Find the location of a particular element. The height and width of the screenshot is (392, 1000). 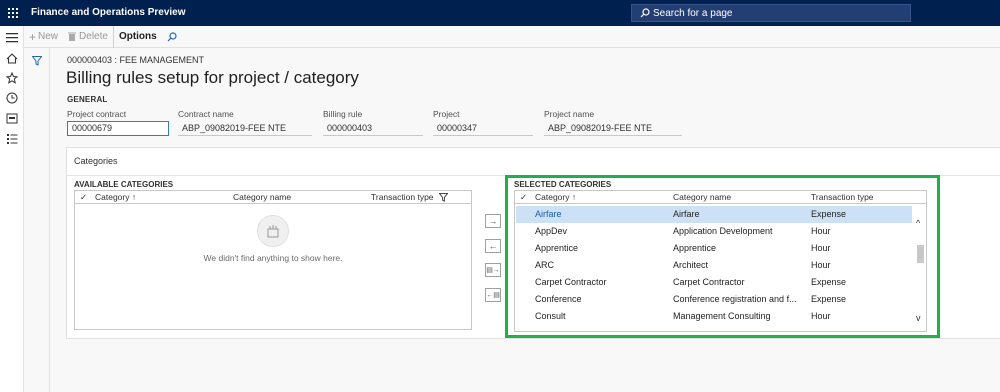

project-contract-input: 00000679 is located at coordinates (118, 128).